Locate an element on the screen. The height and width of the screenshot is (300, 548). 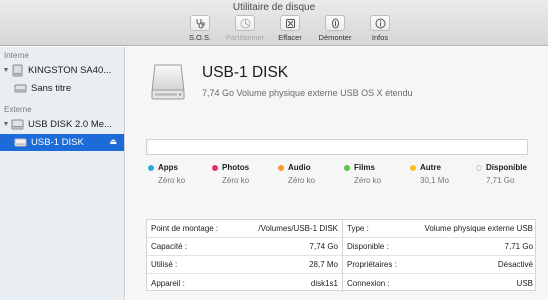
unmount-icon is located at coordinates (335, 23).